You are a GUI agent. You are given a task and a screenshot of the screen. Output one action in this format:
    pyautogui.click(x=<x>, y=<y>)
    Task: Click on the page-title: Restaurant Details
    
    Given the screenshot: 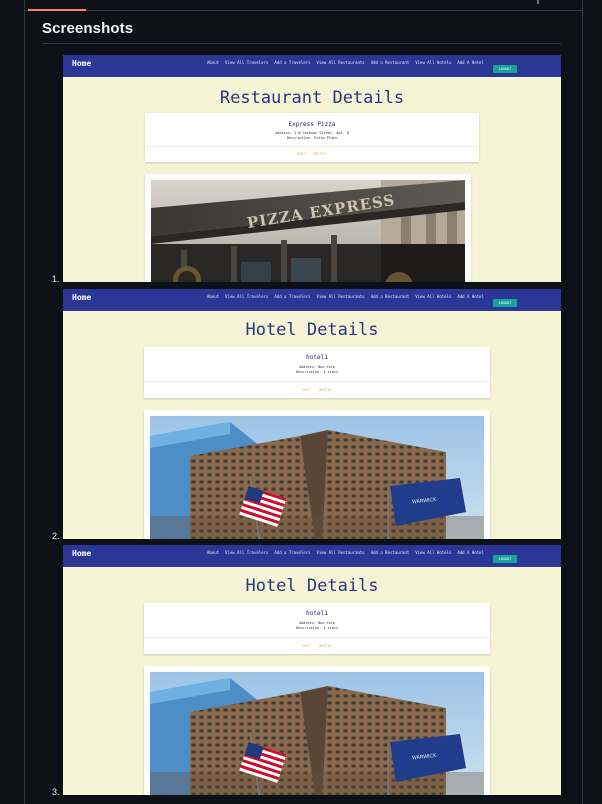 What is the action you would take?
    pyautogui.click(x=312, y=98)
    